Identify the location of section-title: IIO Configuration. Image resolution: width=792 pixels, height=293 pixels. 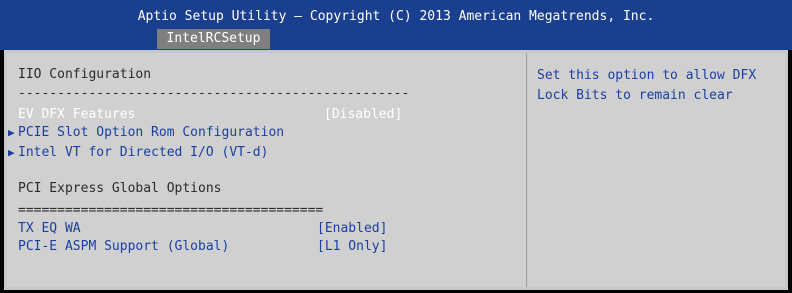
(85, 74).